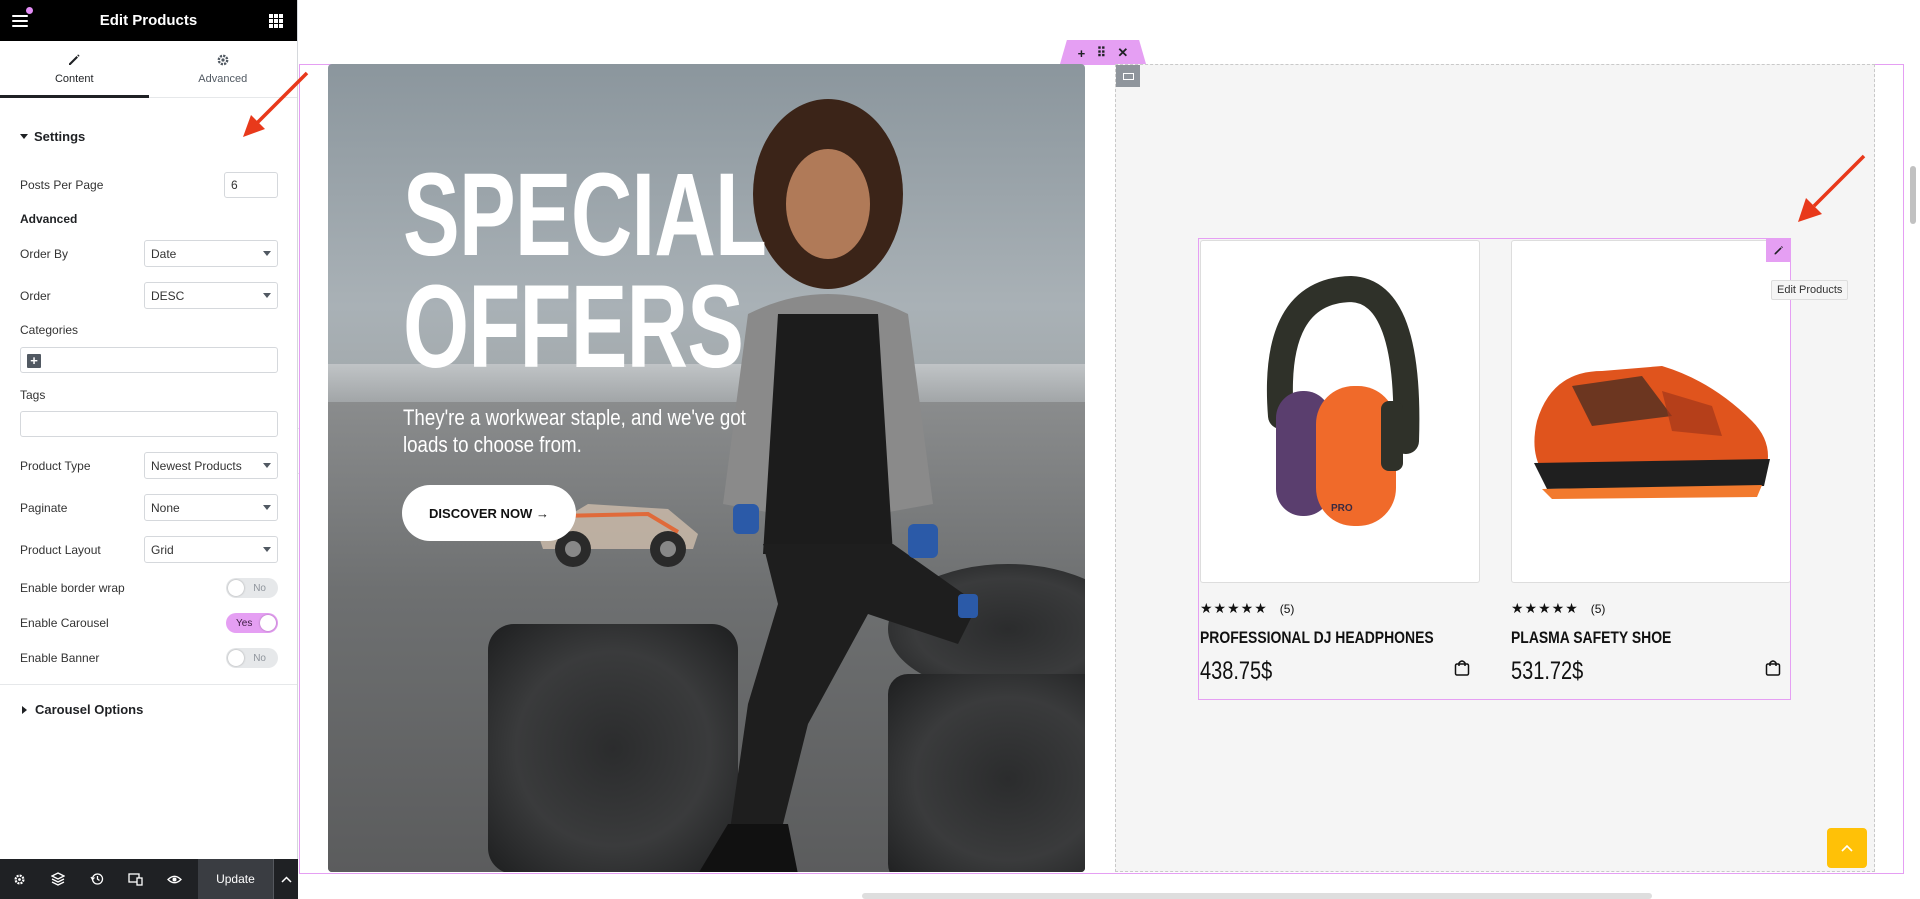 This screenshot has width=1920, height=899. I want to click on banner-label: Enable Banner, so click(60, 658).